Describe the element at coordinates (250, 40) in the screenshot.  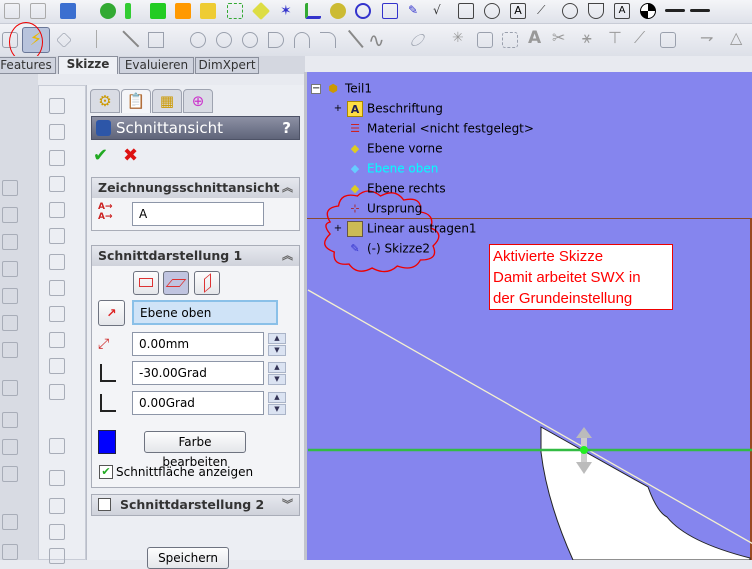
I see `perimeter-circle-icon` at that location.